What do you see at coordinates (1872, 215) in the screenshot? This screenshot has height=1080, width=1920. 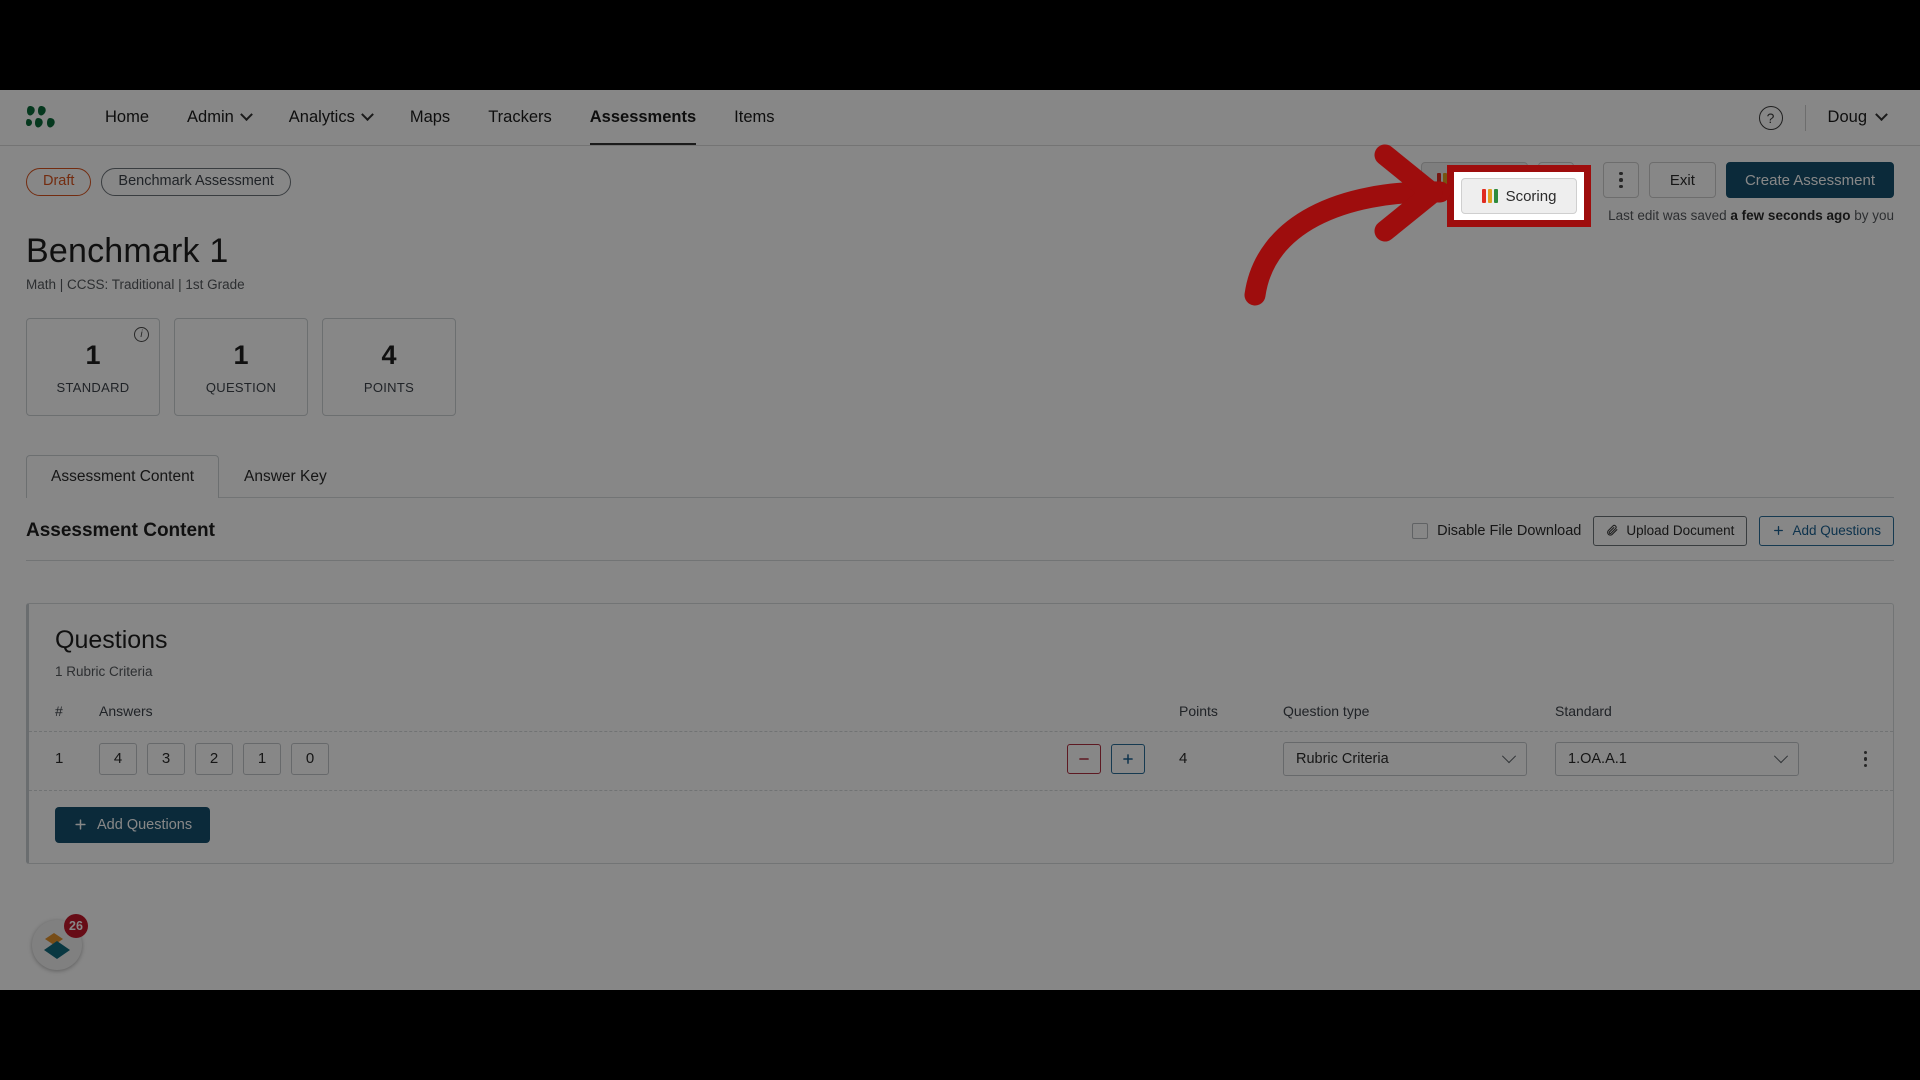 I see `saved-note-suffix: by you` at bounding box center [1872, 215].